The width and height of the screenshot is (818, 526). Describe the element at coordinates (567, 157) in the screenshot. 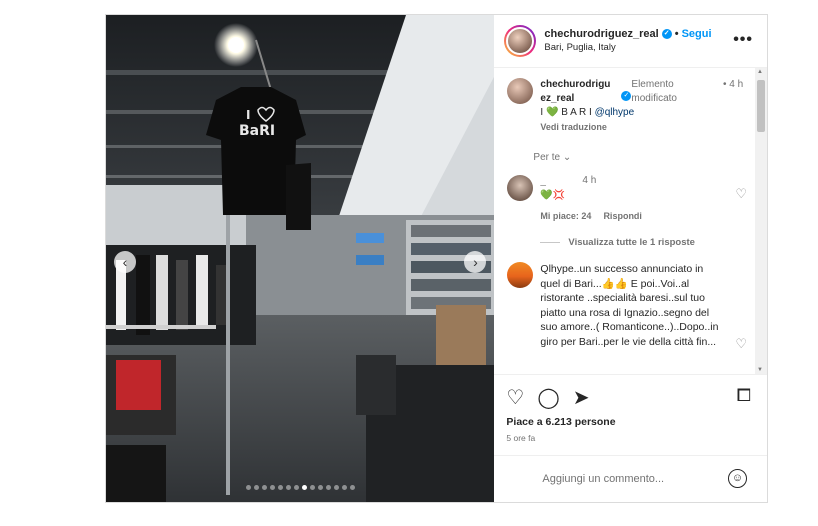

I see `chevron-down-icon: ⌄` at that location.